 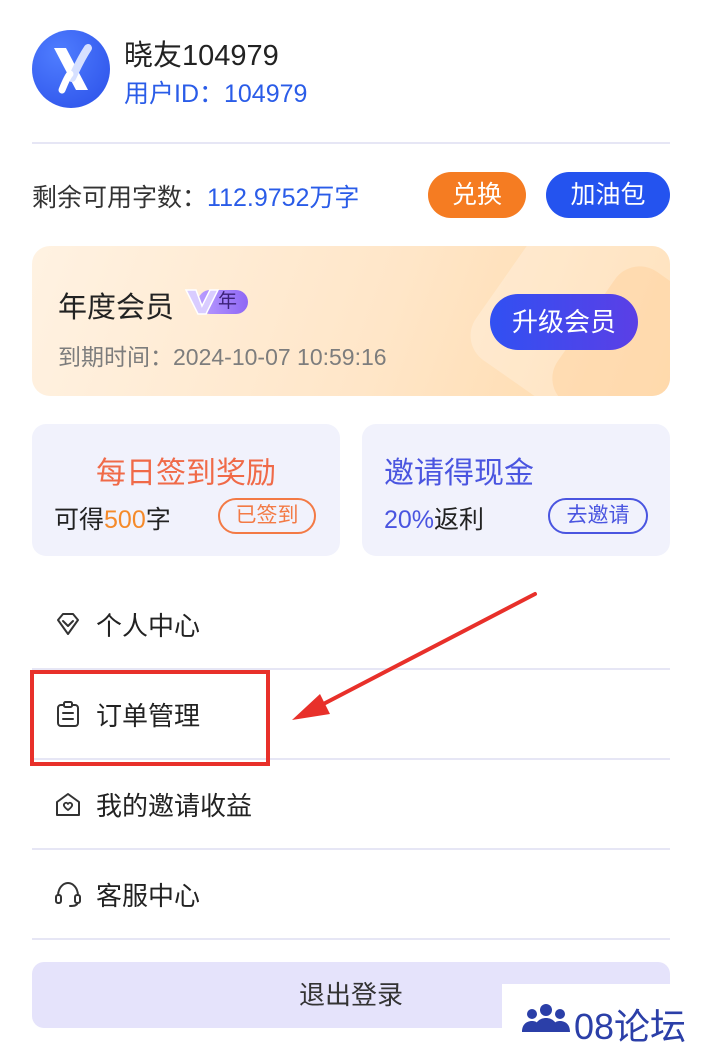 I want to click on red-arrow-annotation, so click(x=414, y=656).